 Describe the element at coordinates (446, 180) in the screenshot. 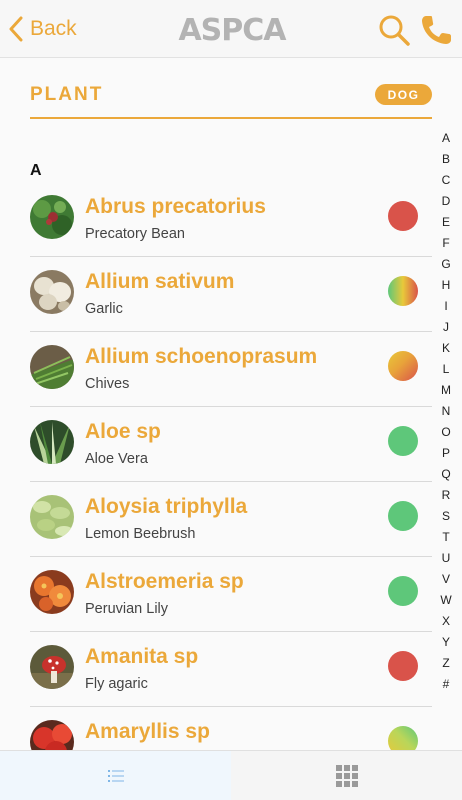

I see `index-letter-c: C` at that location.